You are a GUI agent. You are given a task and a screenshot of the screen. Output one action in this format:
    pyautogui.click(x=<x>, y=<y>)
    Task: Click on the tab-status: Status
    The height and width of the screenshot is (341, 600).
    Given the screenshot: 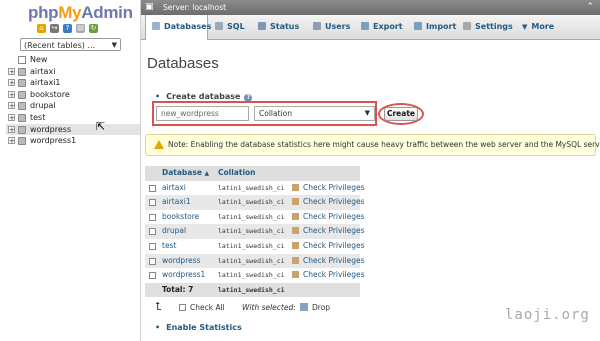 What is the action you would take?
    pyautogui.click(x=278, y=27)
    